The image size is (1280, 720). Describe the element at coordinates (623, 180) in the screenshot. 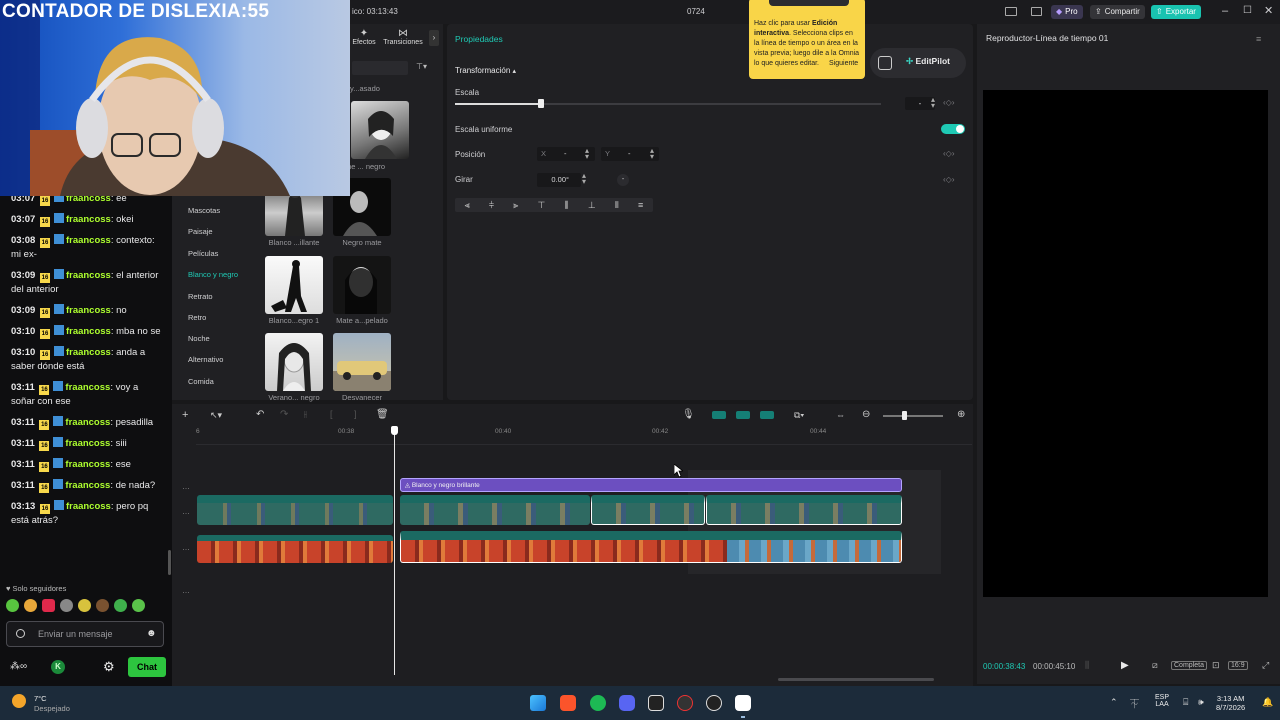

I see `rotate-dial: -` at that location.